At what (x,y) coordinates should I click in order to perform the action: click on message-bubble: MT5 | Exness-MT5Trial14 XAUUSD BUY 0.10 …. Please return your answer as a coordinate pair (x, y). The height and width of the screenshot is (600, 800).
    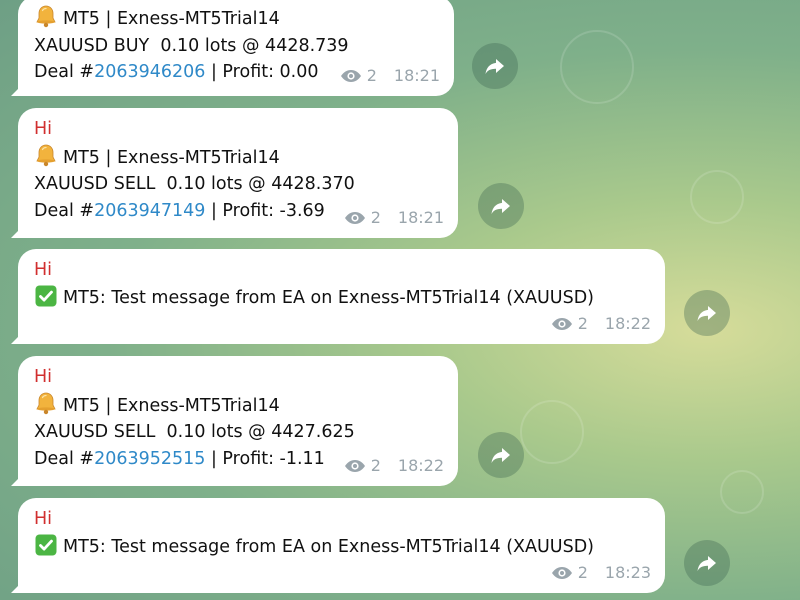
    Looking at the image, I should click on (236, 48).